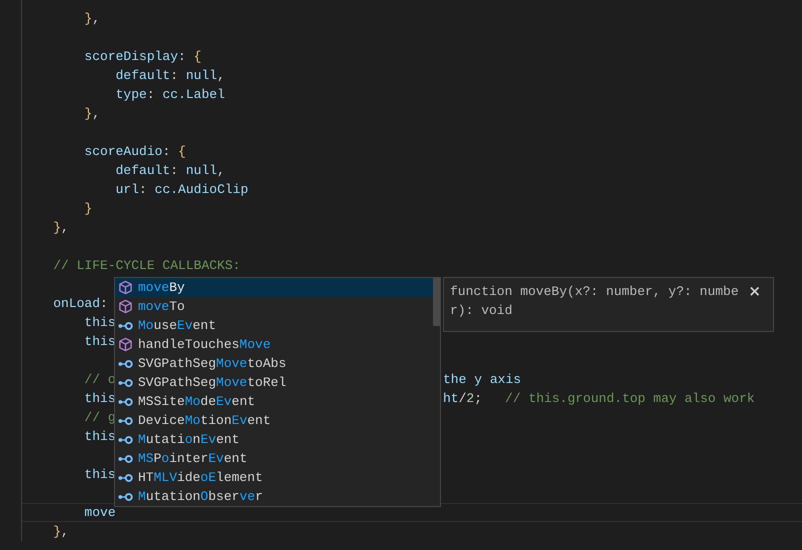  I want to click on suggestion-item: SVGPathSegMovetoAbs, so click(274, 363).